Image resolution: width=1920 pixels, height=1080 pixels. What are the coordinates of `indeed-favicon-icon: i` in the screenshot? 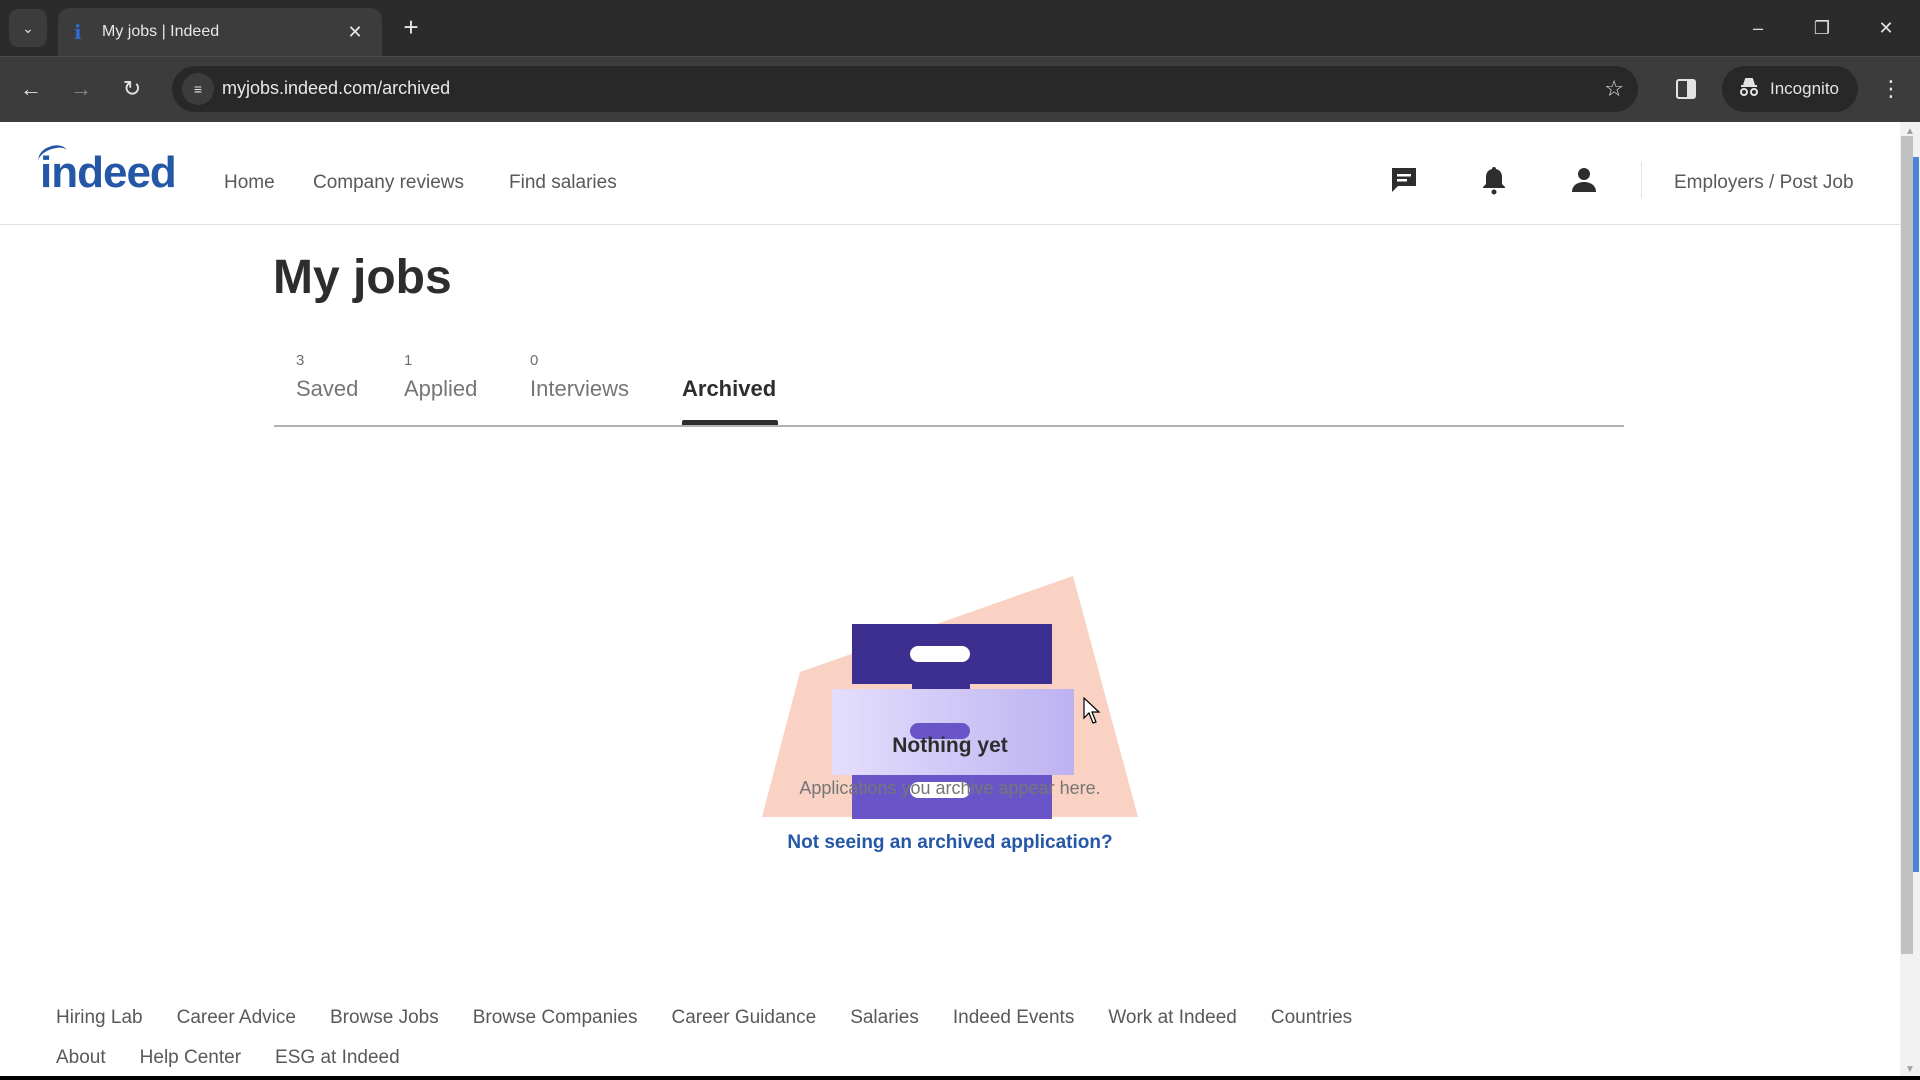 It's located at (78, 32).